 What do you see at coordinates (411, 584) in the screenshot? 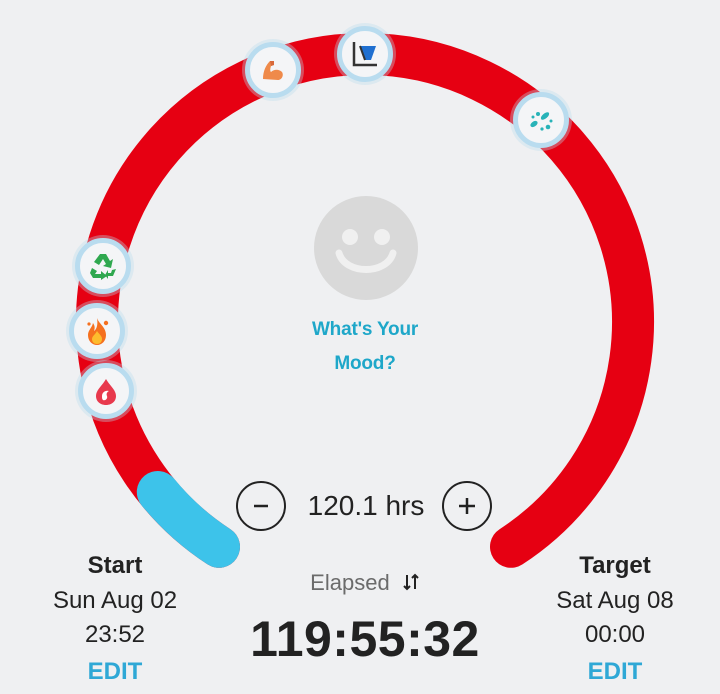
I see `swap-arrows-icon` at bounding box center [411, 584].